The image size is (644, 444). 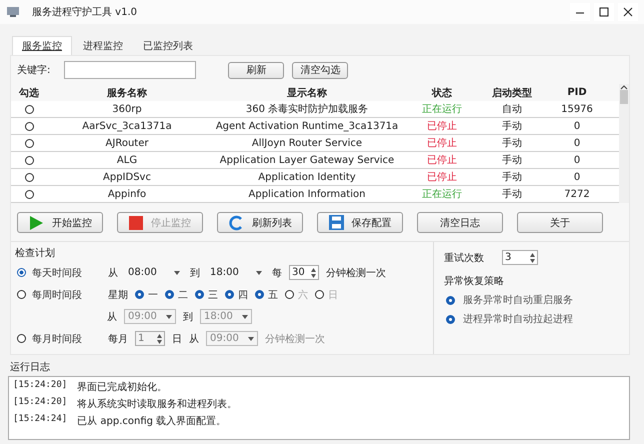 I want to click on weekday-label: 星期, so click(x=118, y=295).